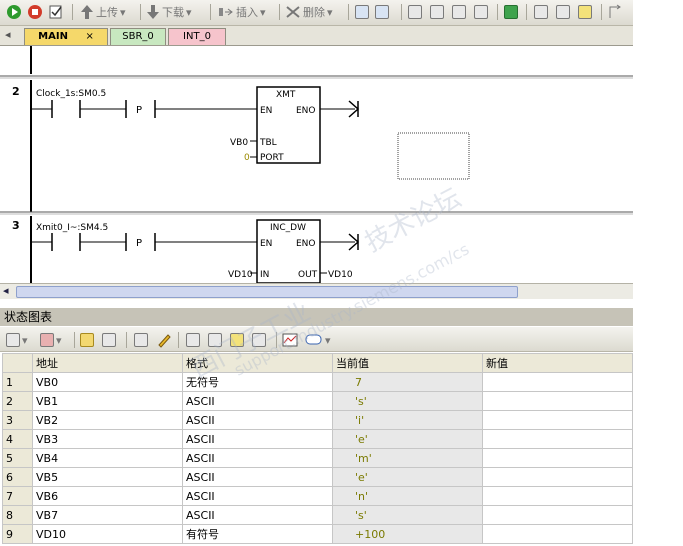 Image resolution: width=683 pixels, height=546 pixels. Describe the element at coordinates (306, 111) in the screenshot. I see `pin-eno: ENO` at that location.